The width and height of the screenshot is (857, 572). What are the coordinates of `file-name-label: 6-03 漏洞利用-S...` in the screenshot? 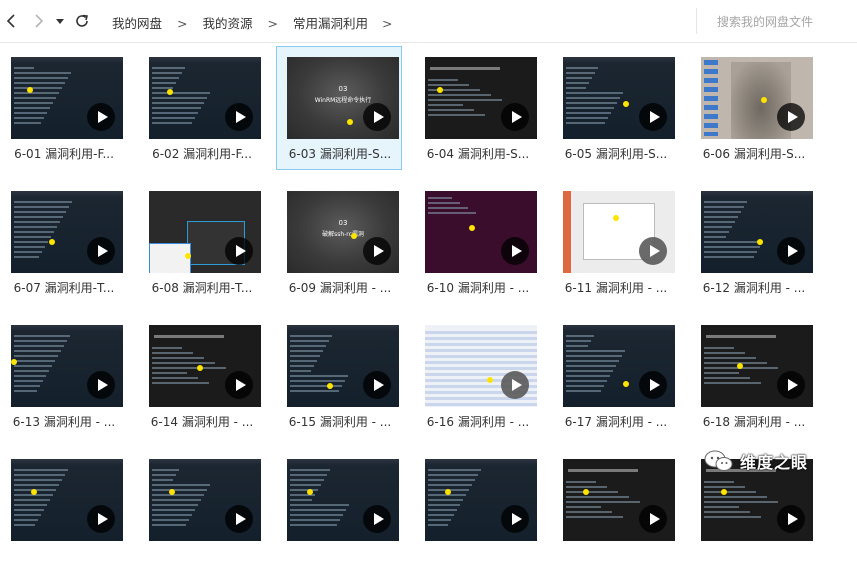 It's located at (340, 154).